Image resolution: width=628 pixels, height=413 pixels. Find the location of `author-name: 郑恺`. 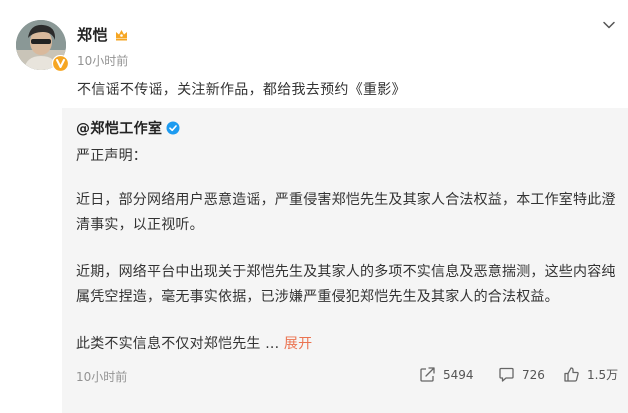

author-name: 郑恺 is located at coordinates (92, 34).